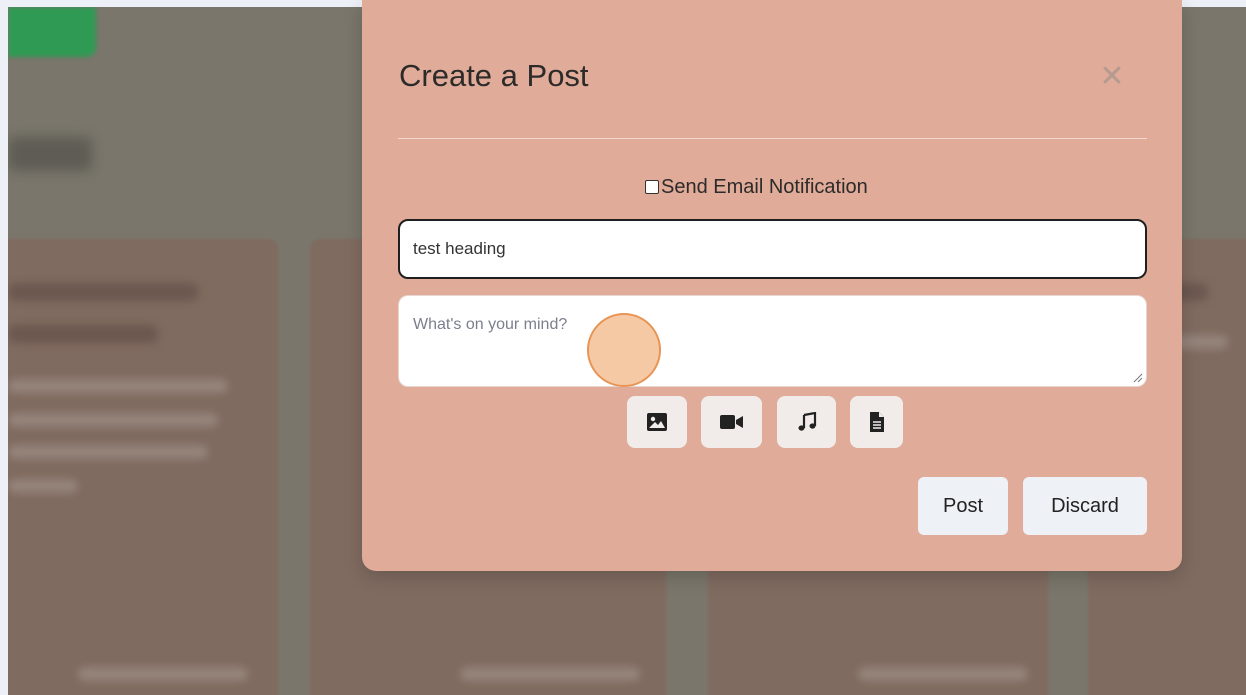  I want to click on video-icon, so click(731, 422).